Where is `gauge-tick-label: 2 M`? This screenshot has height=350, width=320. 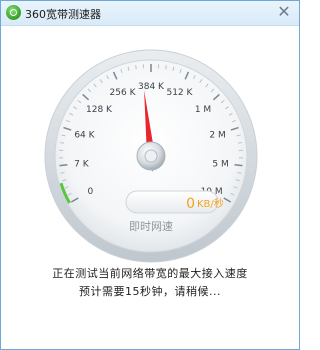
gauge-tick-label: 2 M is located at coordinates (217, 135).